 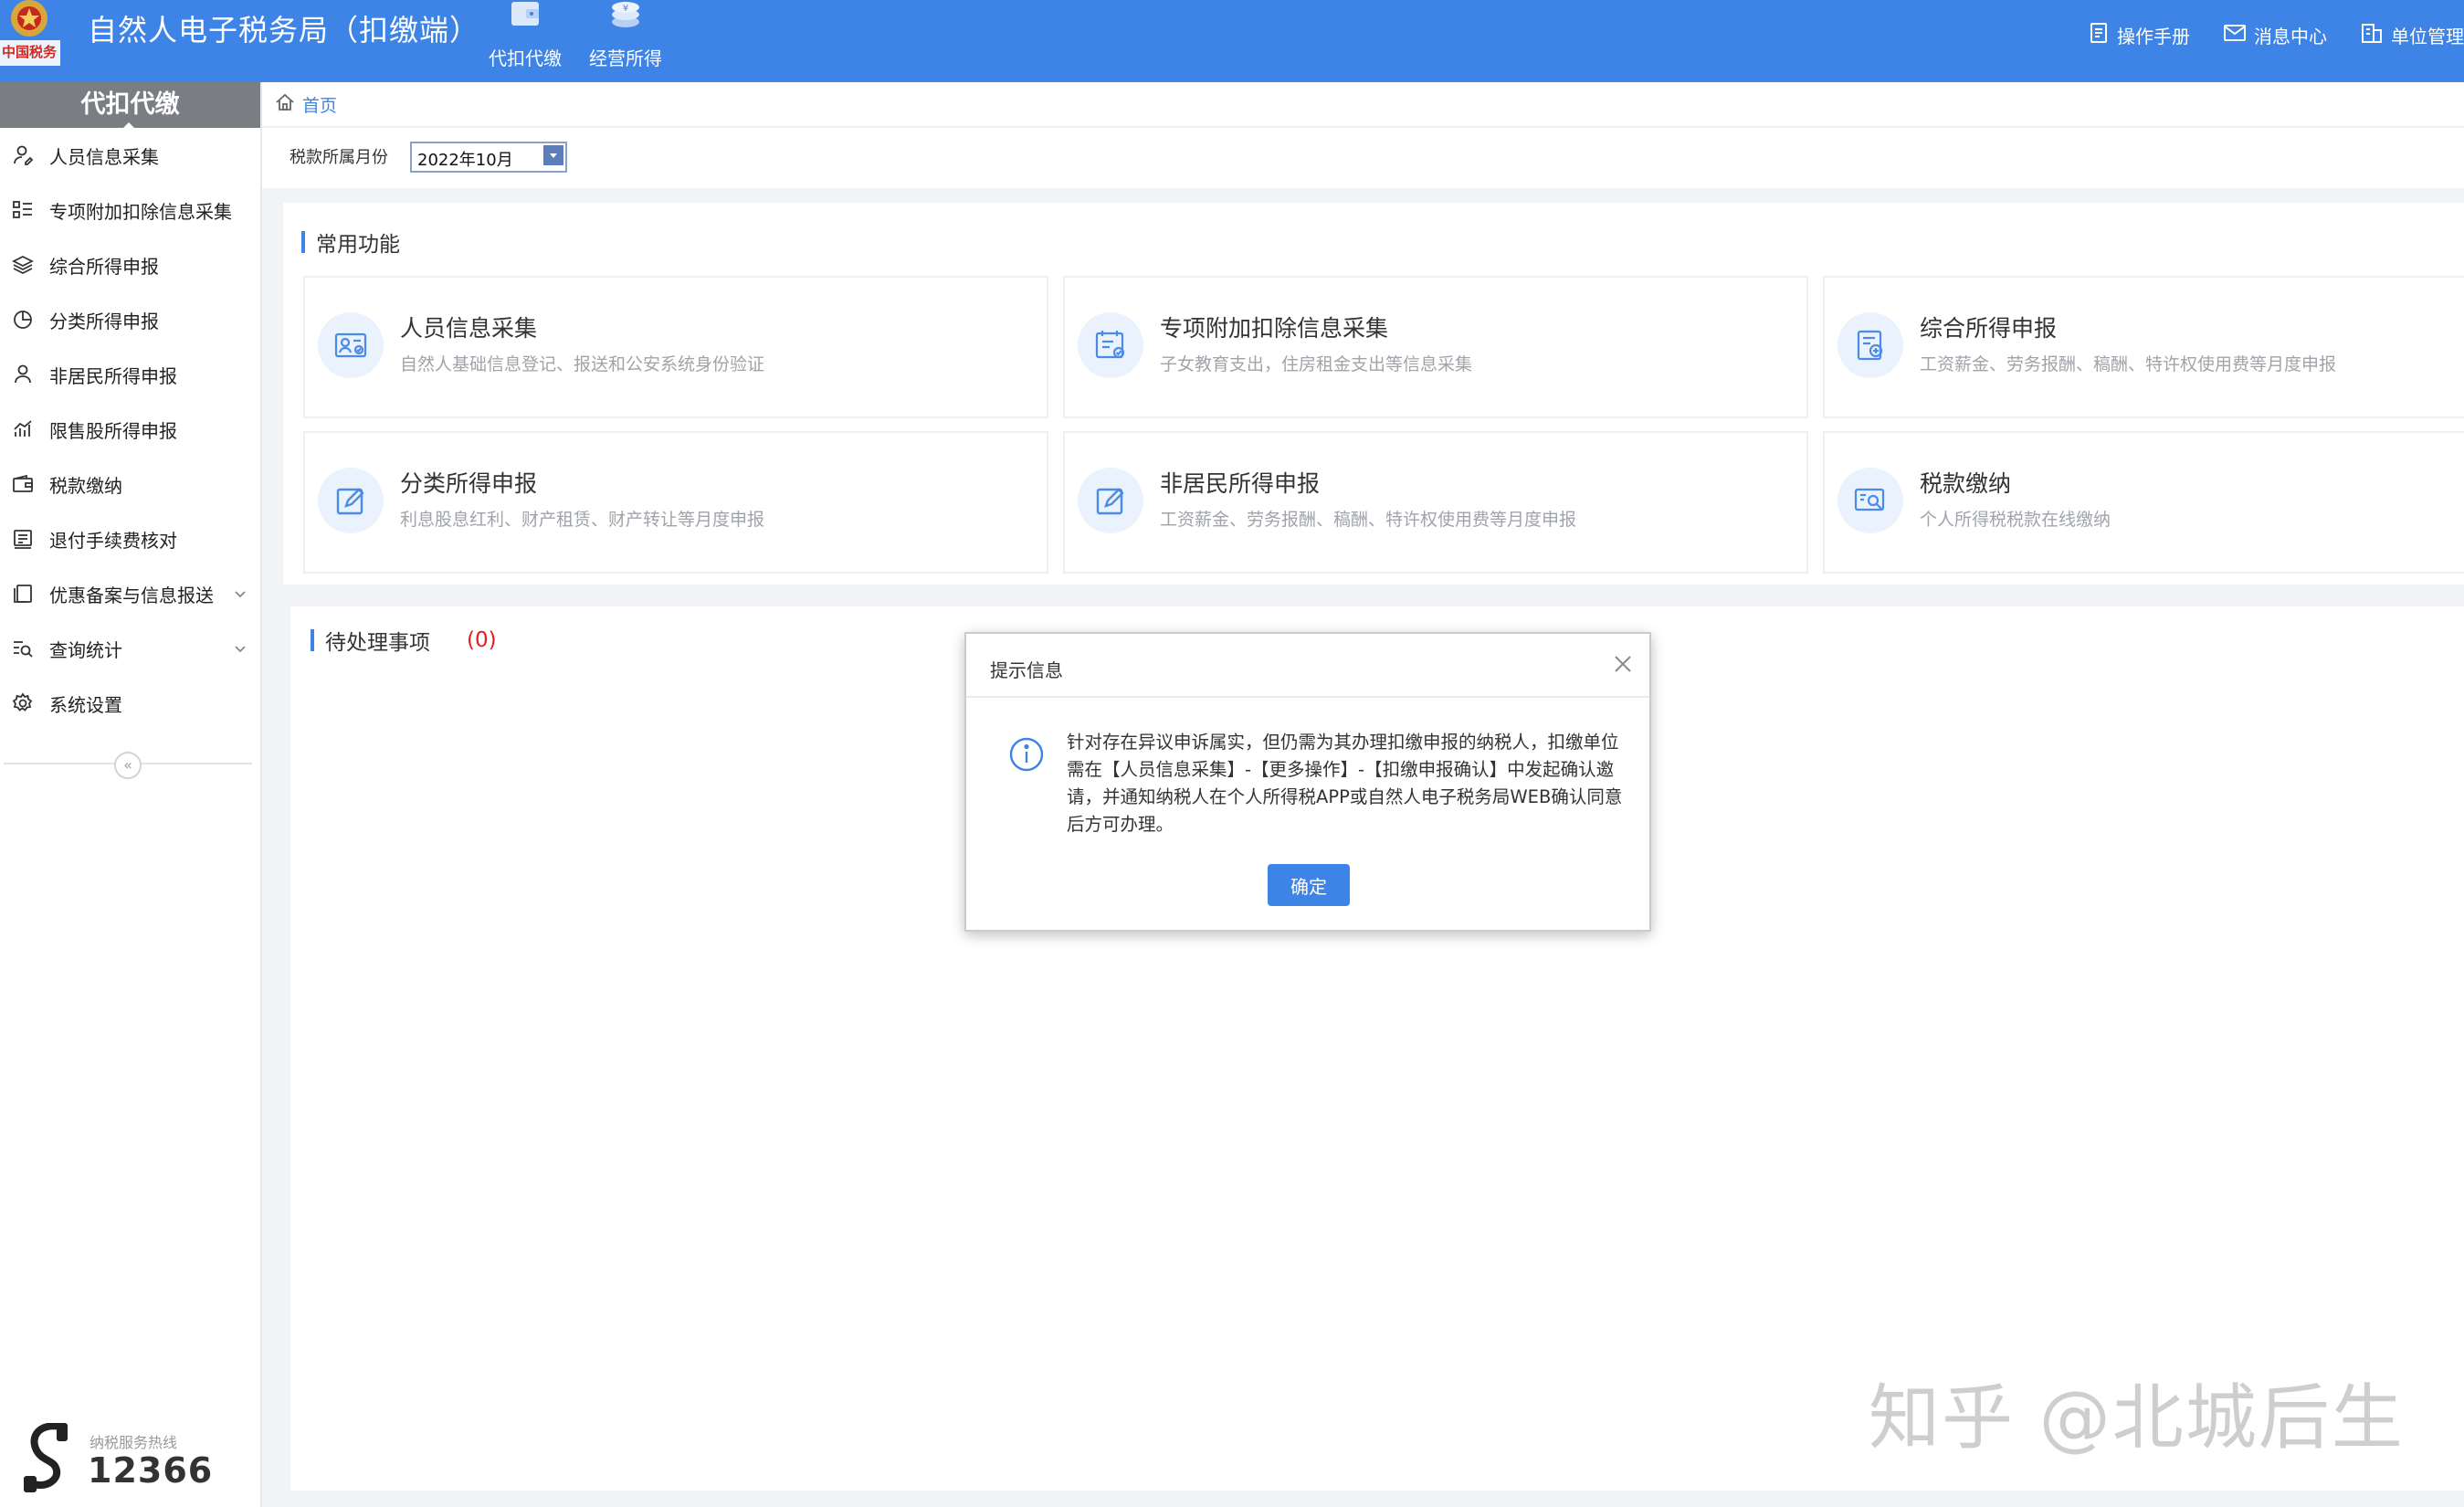 I want to click on hotline-caption: 纳税服务热线, so click(x=134, y=1442).